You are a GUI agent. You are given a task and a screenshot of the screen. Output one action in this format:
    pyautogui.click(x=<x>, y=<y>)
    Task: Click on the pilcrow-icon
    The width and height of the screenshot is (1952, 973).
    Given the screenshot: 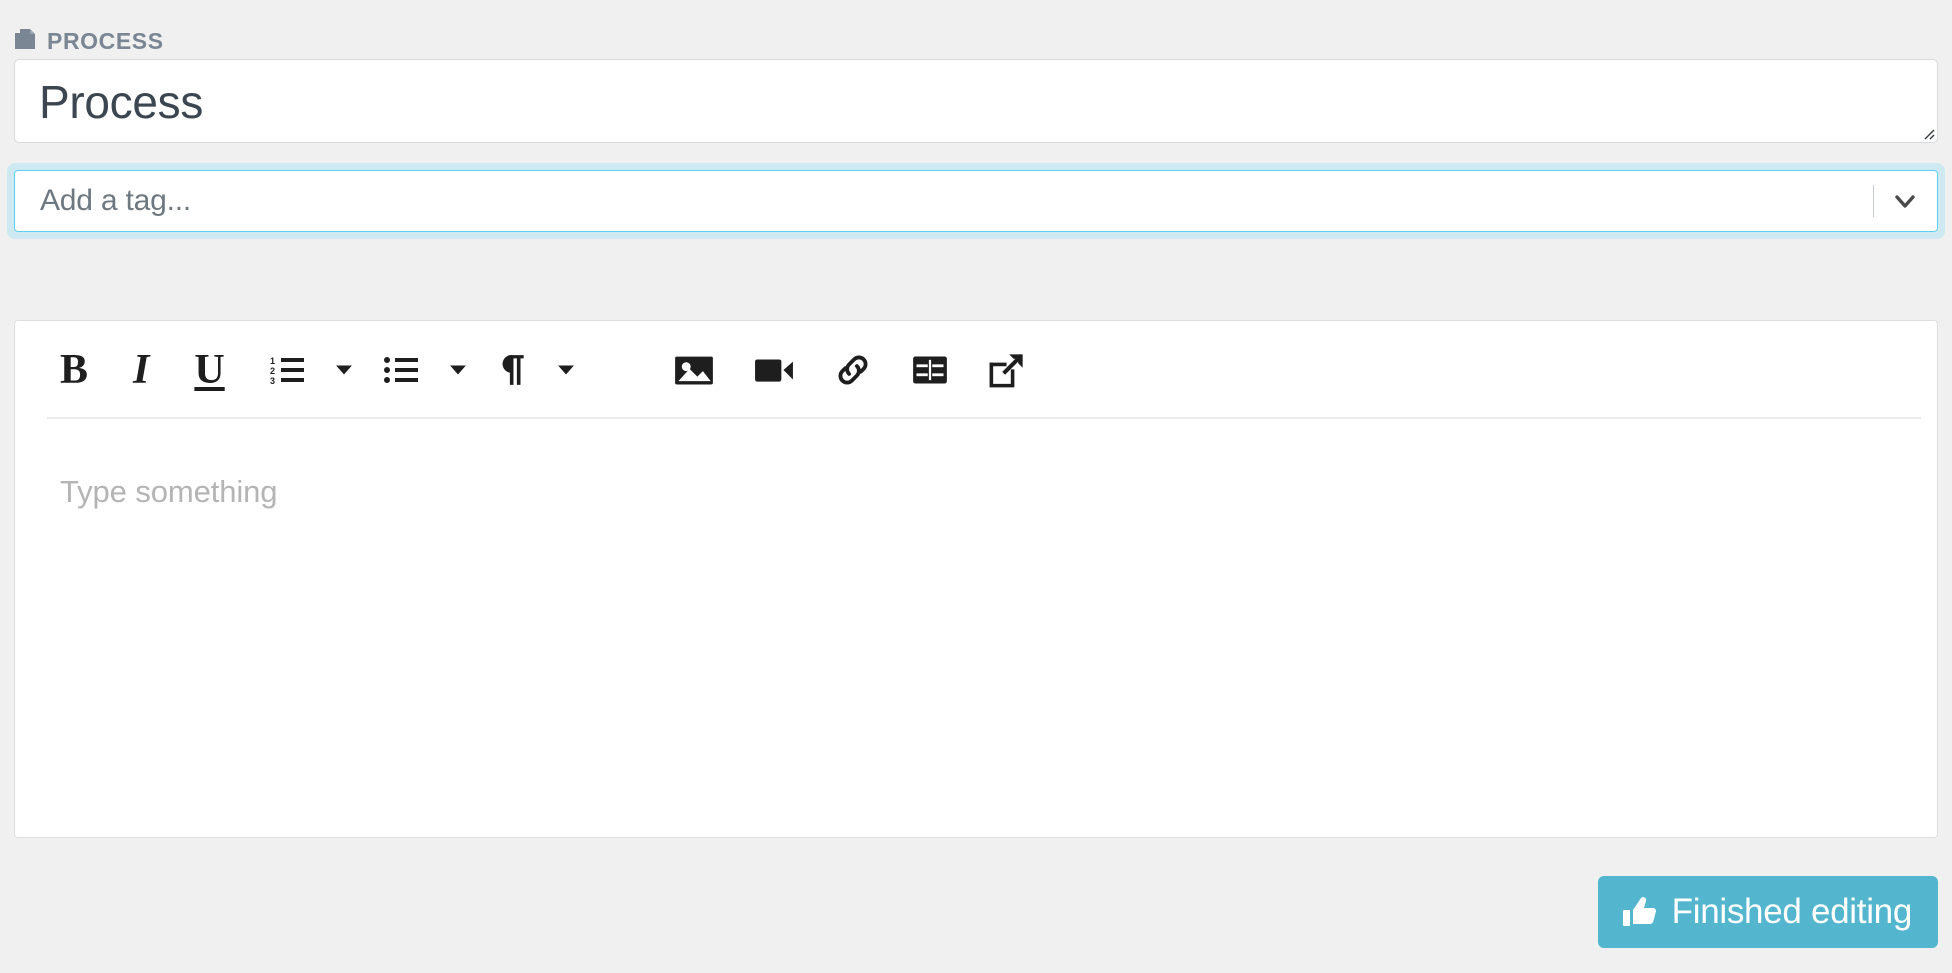 What is the action you would take?
    pyautogui.click(x=512, y=370)
    